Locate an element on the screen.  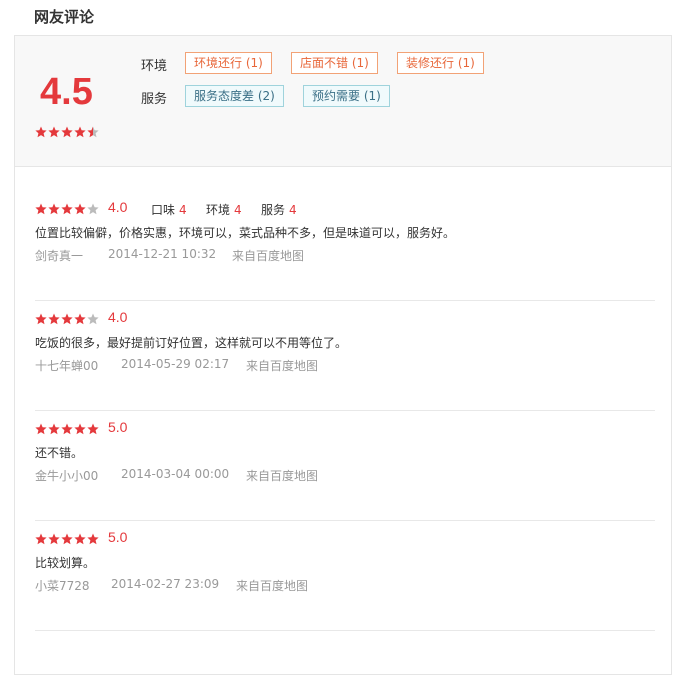
tag-chip: 环境还行 (1) is located at coordinates (228, 63).